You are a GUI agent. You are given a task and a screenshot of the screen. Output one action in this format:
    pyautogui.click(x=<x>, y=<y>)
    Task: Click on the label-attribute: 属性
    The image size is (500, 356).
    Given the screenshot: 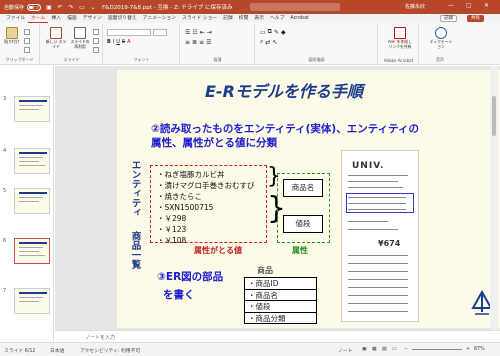 What is the action you would take?
    pyautogui.click(x=300, y=250)
    